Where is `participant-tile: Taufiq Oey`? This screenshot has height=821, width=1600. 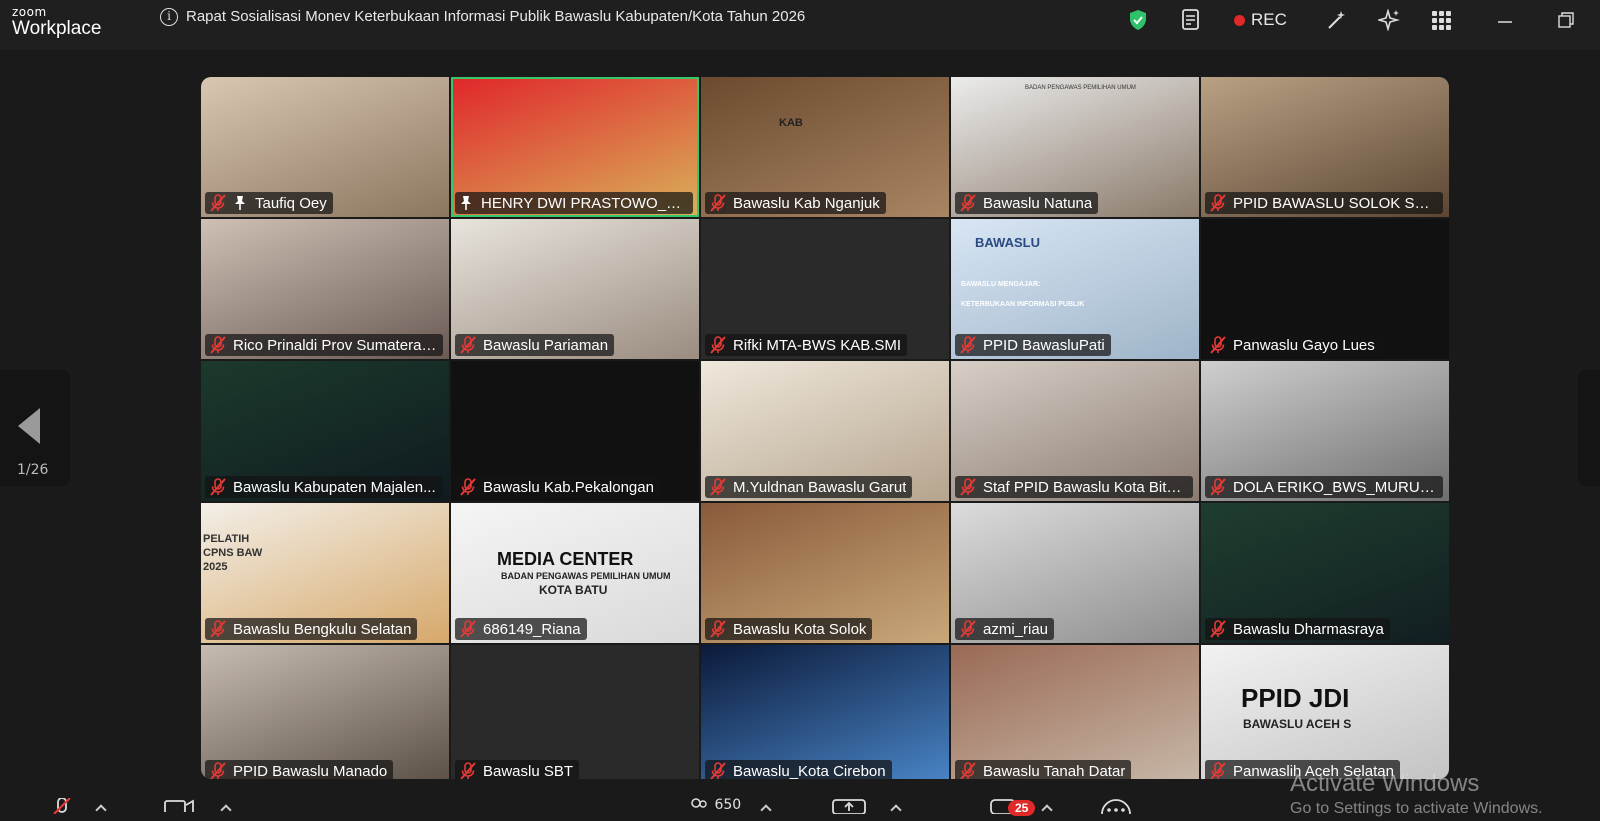 participant-tile: Taufiq Oey is located at coordinates (325, 147).